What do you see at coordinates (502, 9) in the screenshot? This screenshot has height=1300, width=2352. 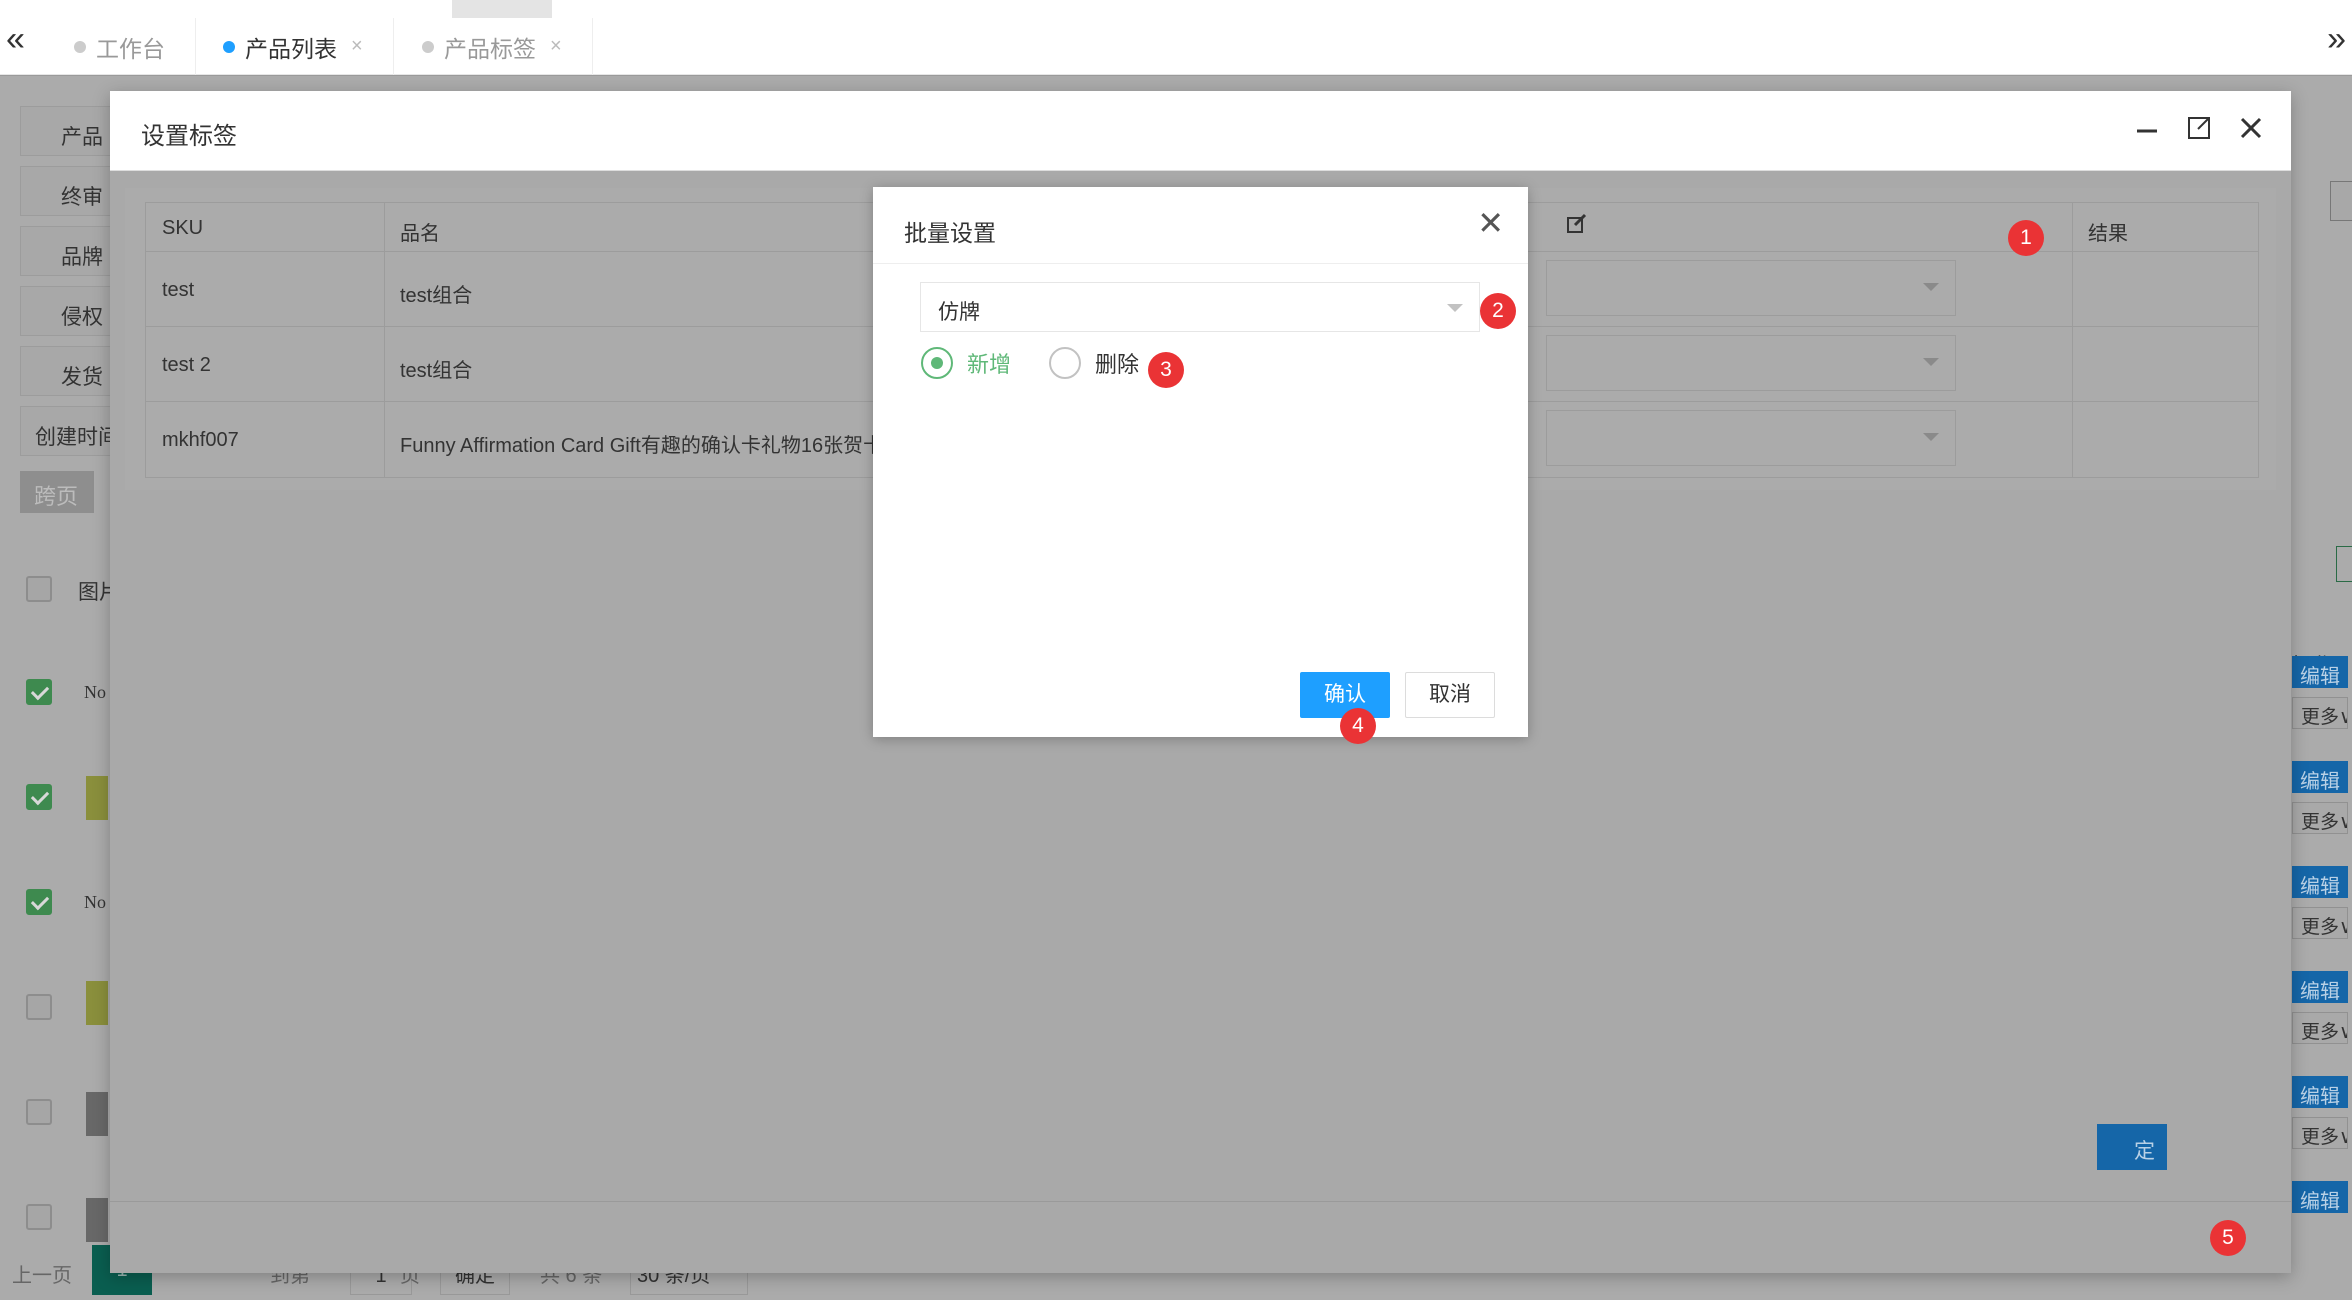 I see `tab-indicator` at bounding box center [502, 9].